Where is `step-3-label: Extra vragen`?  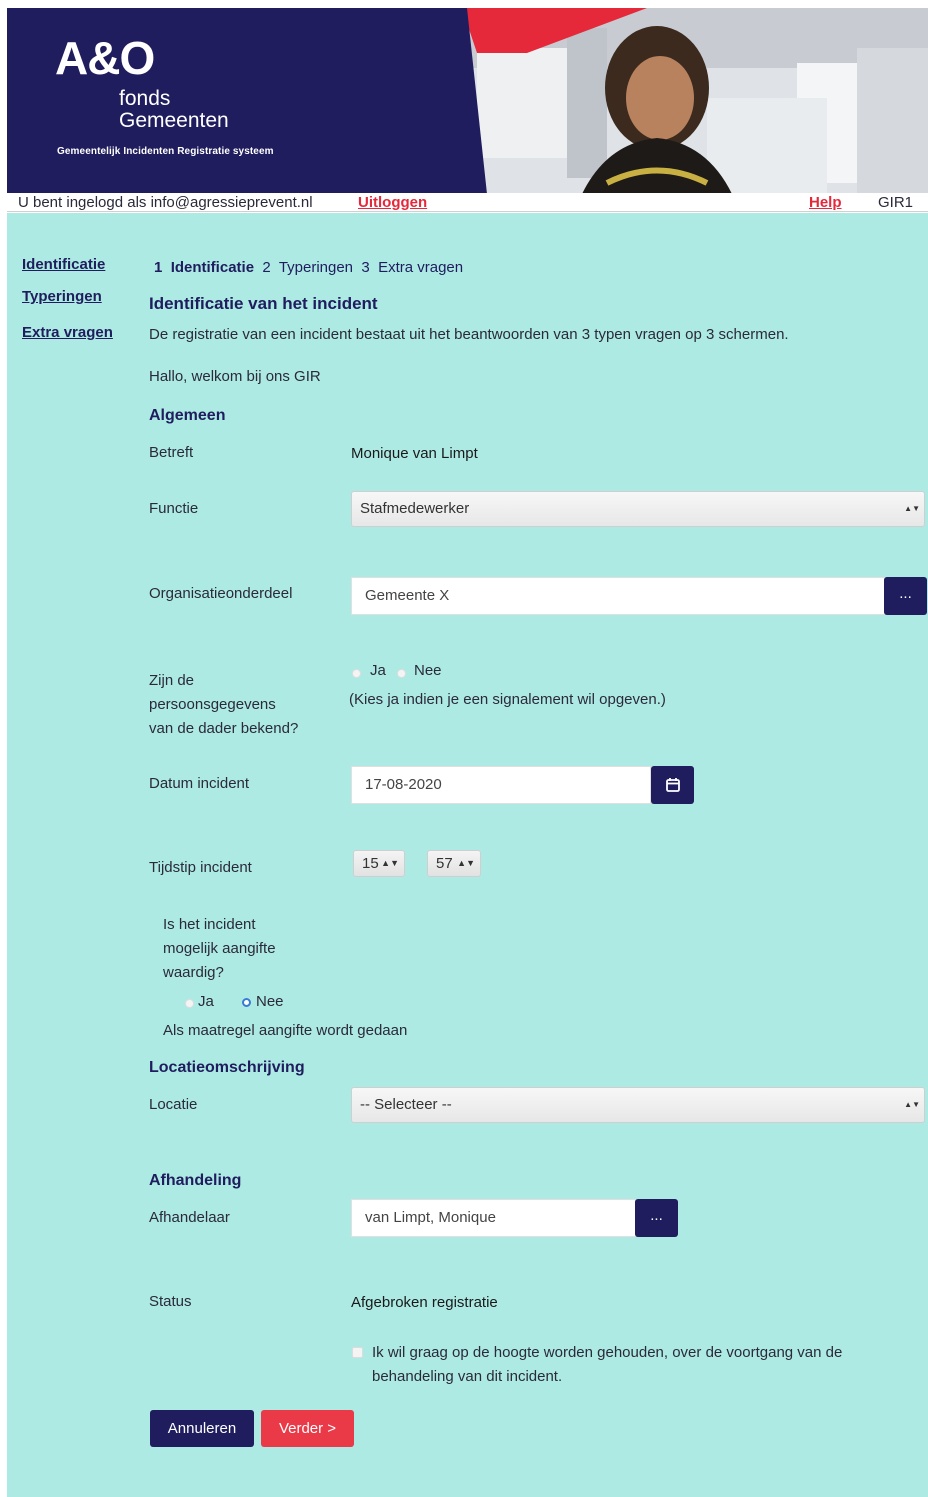 step-3-label: Extra vragen is located at coordinates (420, 267).